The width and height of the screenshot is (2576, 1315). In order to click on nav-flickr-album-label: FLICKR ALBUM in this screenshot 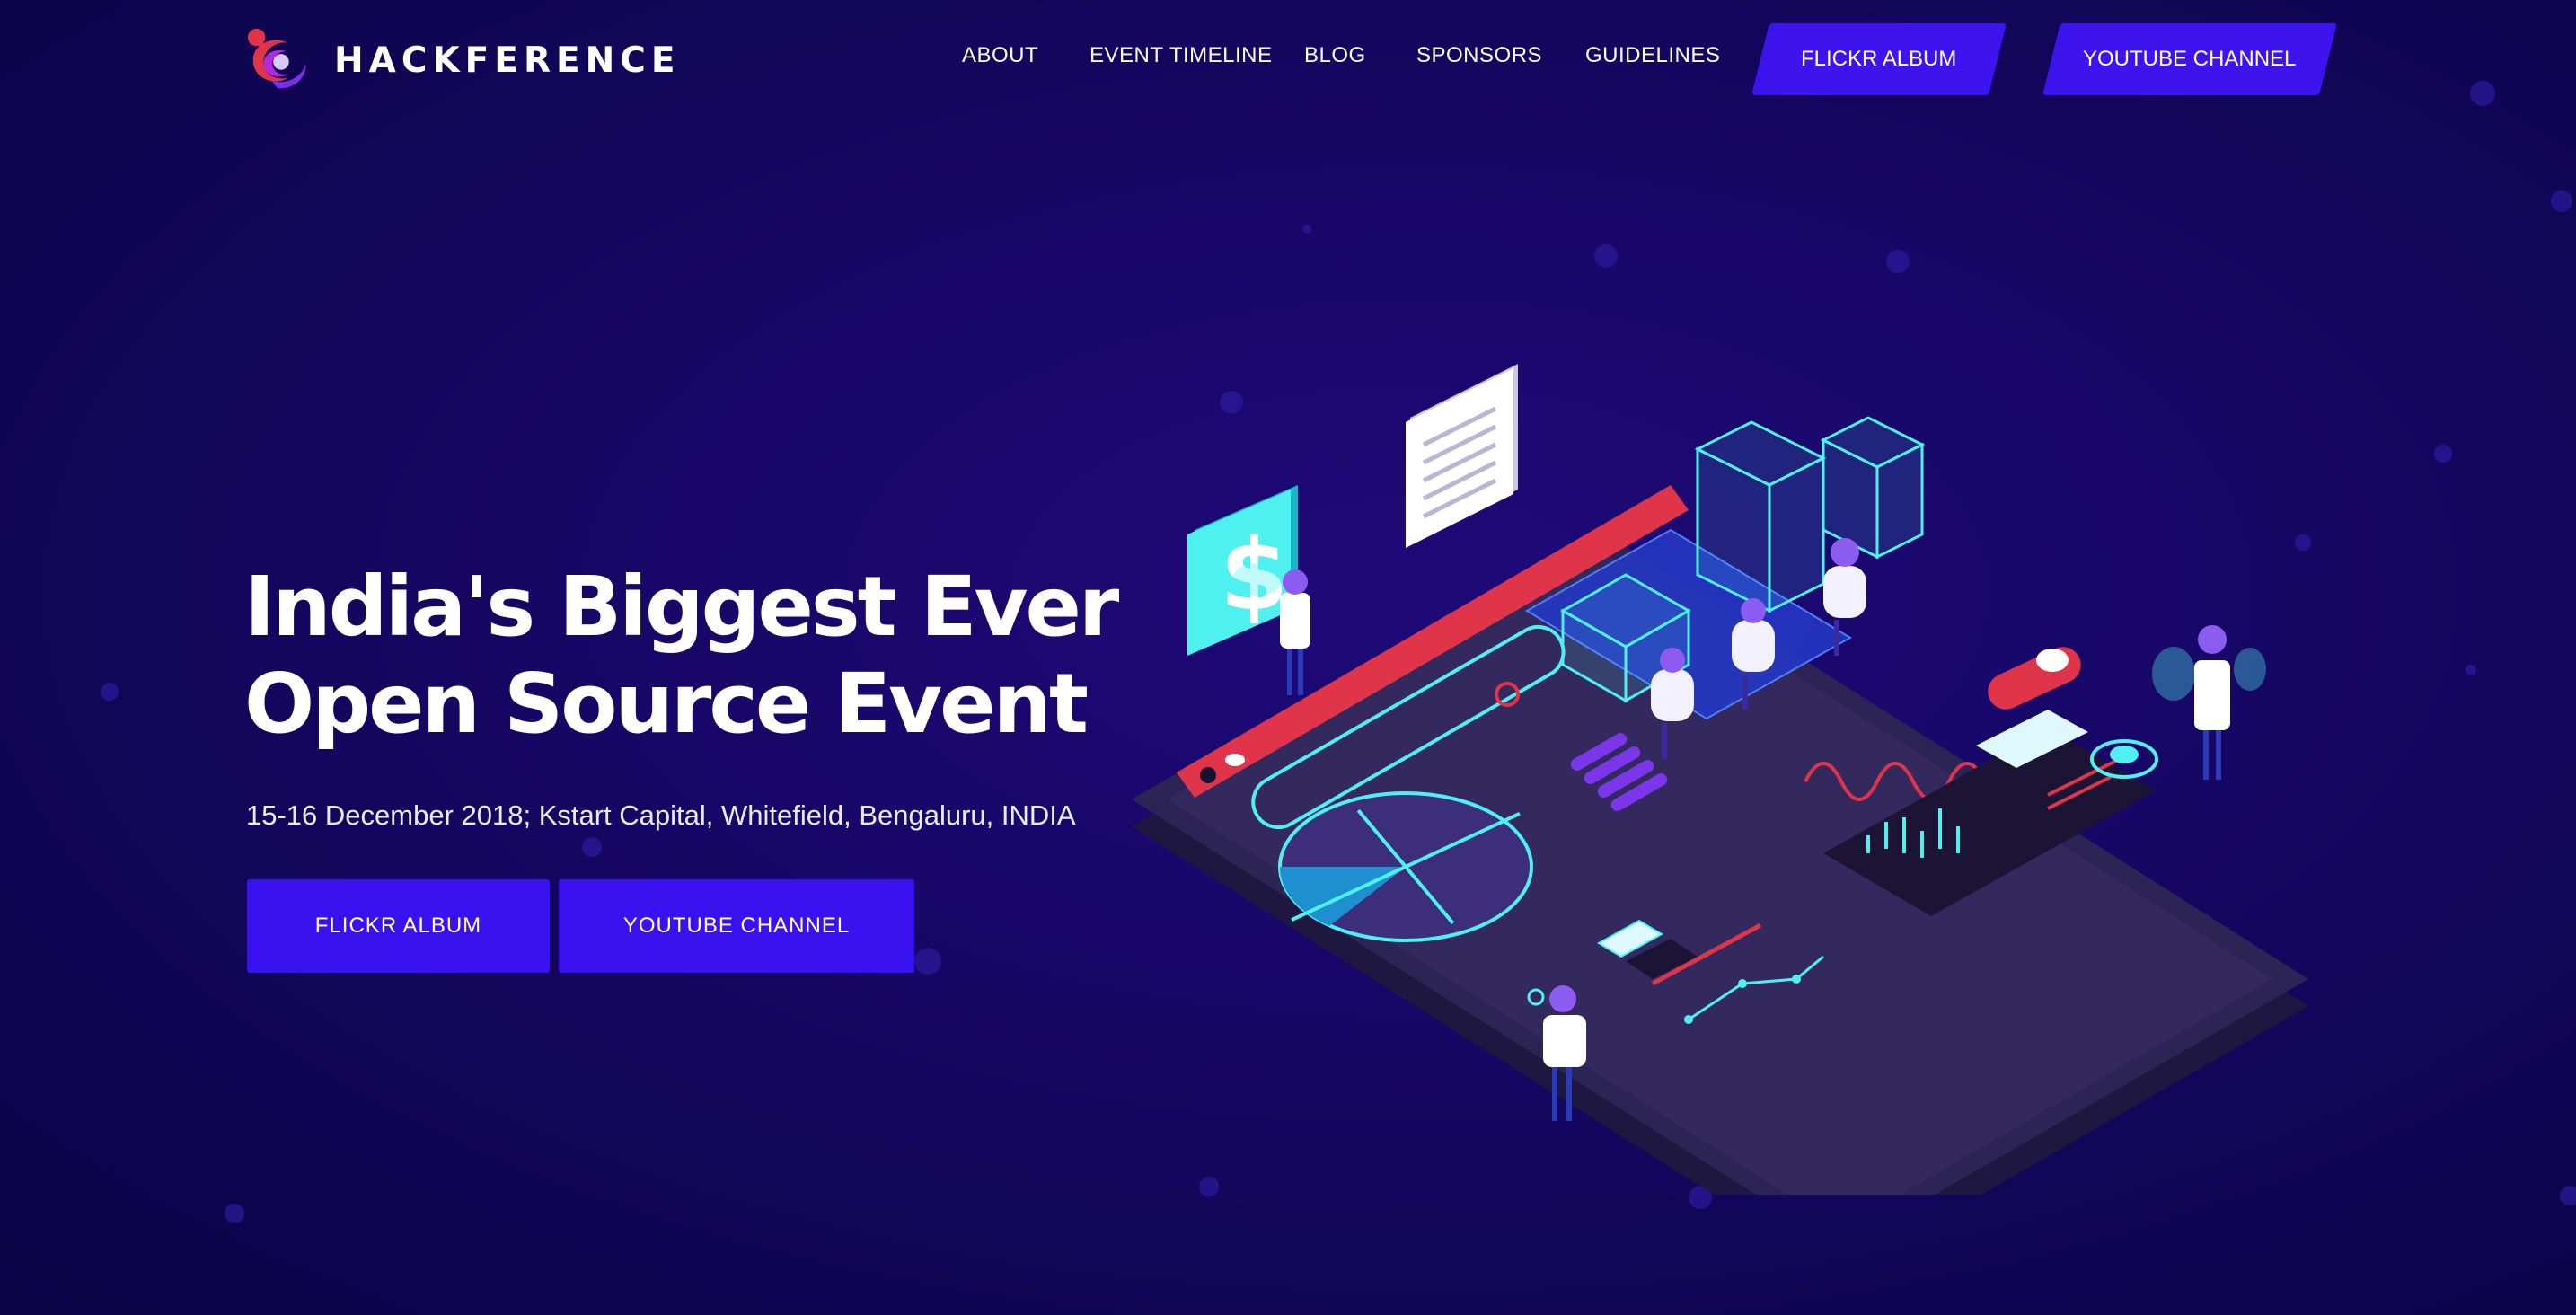, I will do `click(1879, 59)`.